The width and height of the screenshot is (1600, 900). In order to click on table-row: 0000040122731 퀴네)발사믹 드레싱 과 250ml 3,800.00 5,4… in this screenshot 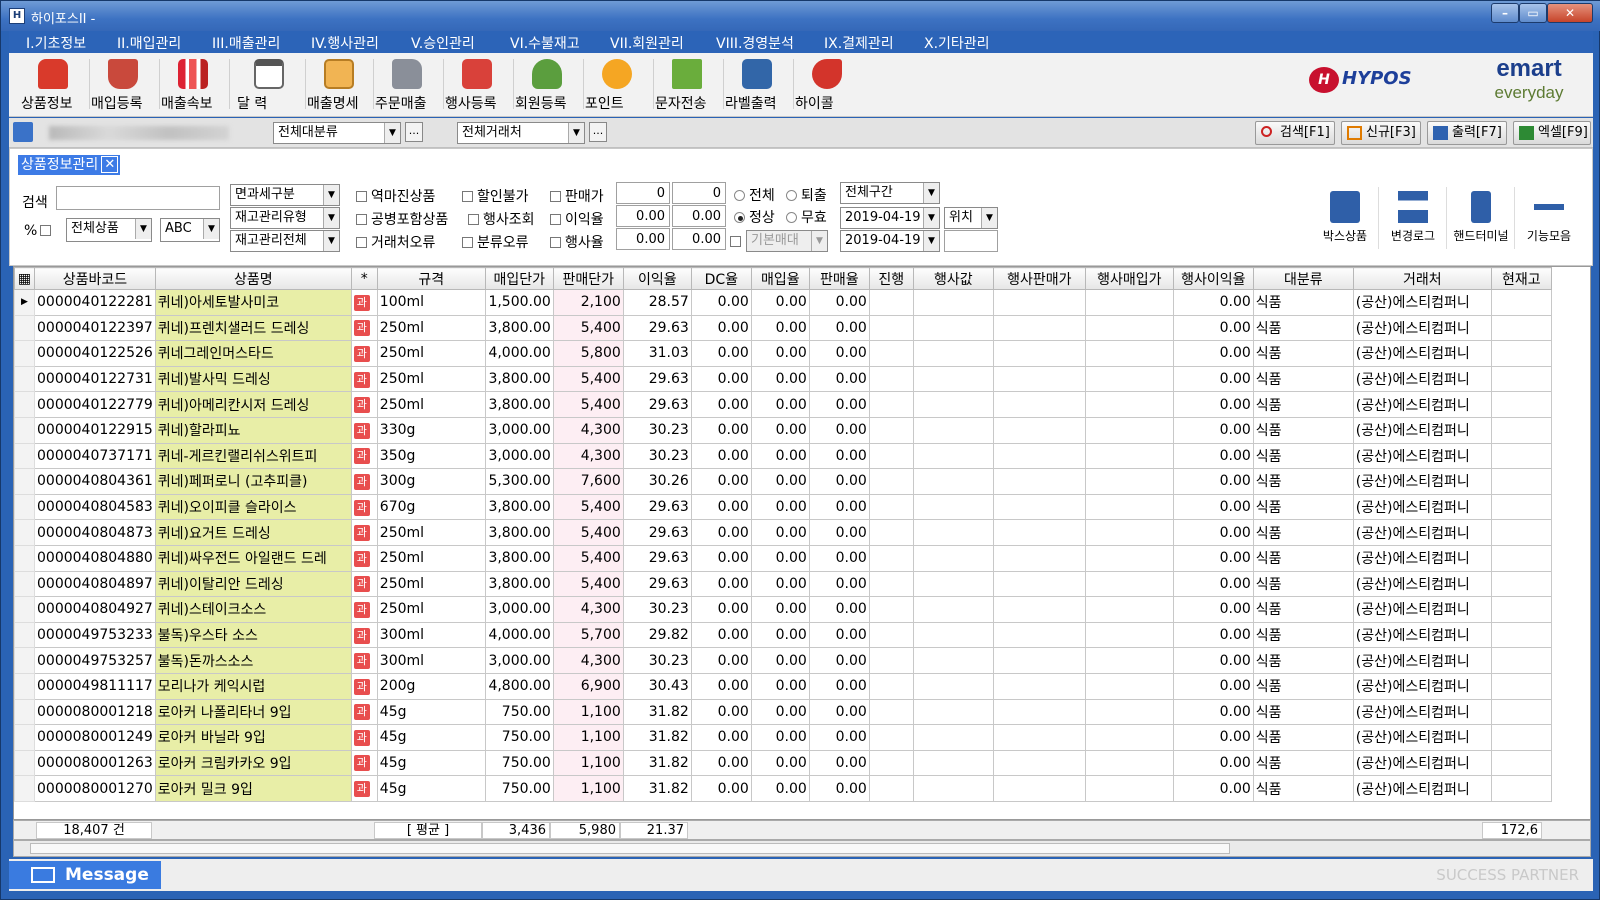, I will do `click(783, 379)`.